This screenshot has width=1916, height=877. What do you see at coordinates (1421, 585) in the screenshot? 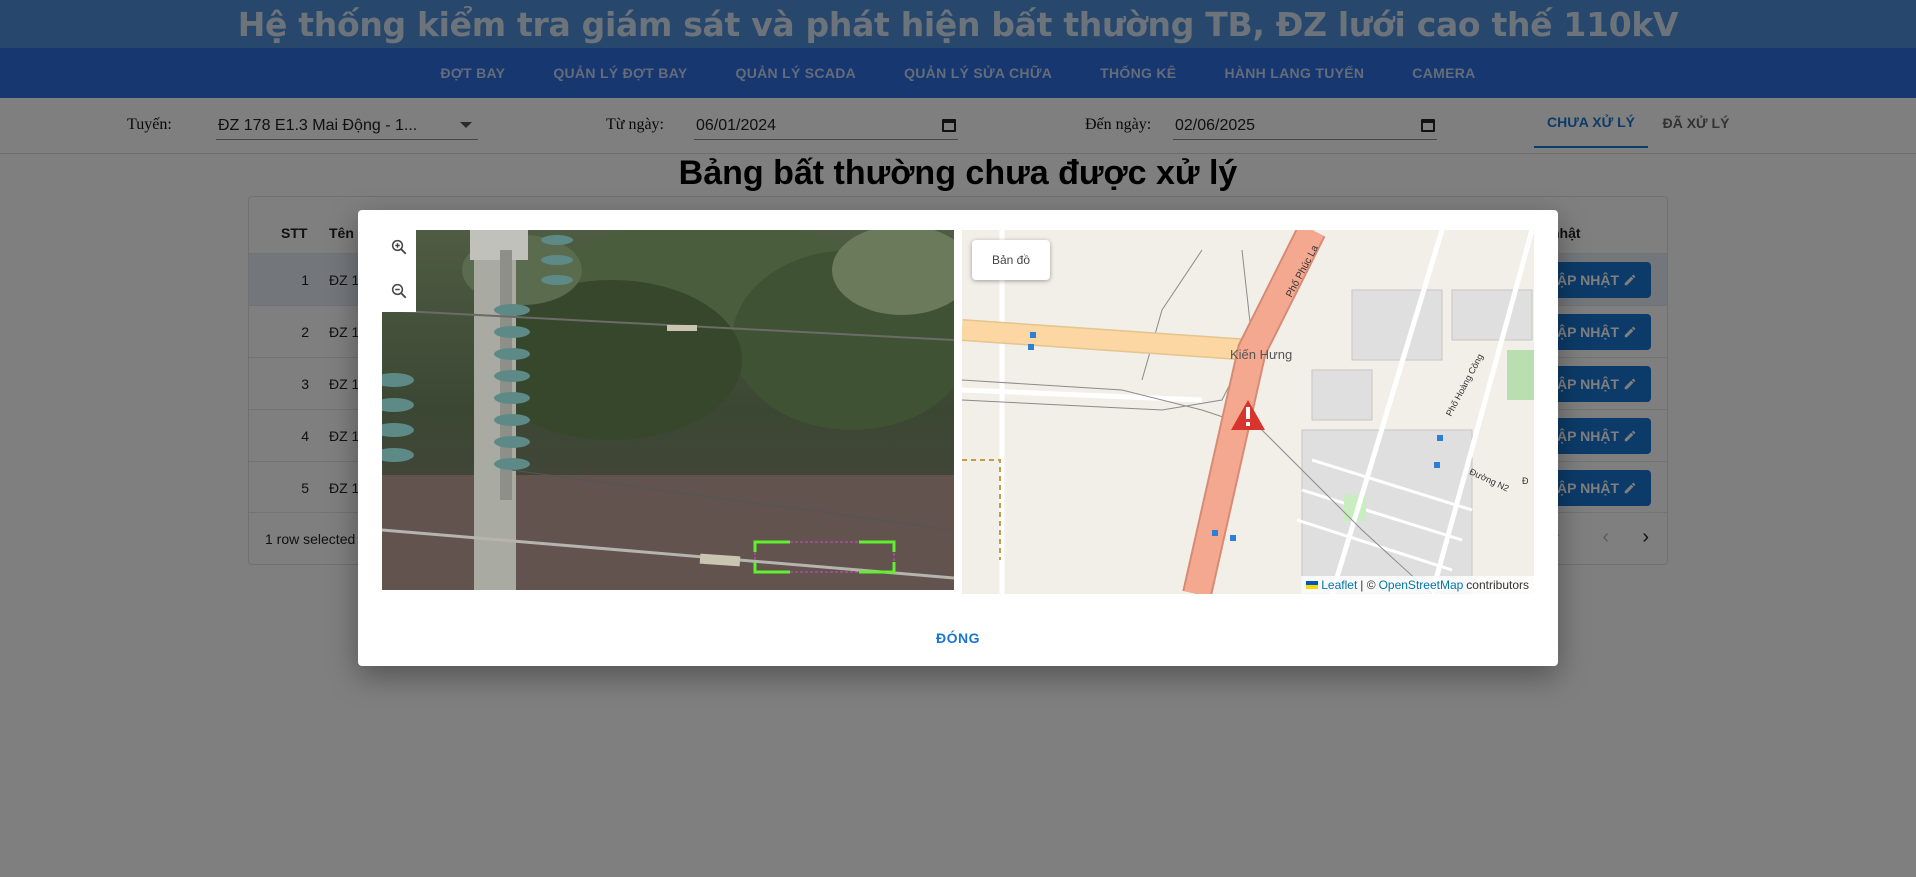
I see `osm-link: OpenStreetMap` at bounding box center [1421, 585].